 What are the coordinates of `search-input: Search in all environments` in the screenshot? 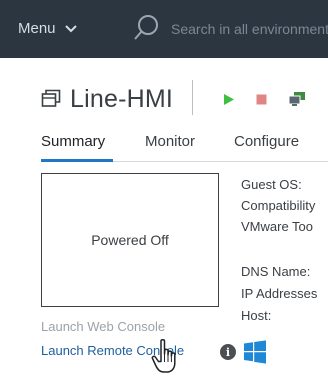 It's located at (249, 29).